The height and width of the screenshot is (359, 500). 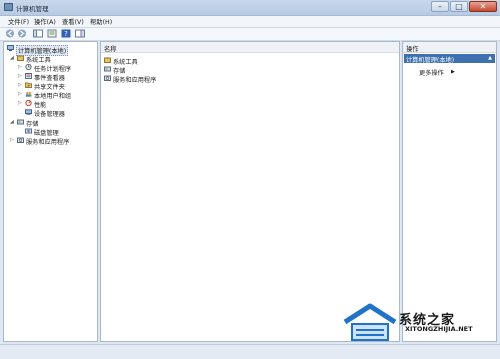 What do you see at coordinates (28, 94) in the screenshot?
I see `users-icon` at bounding box center [28, 94].